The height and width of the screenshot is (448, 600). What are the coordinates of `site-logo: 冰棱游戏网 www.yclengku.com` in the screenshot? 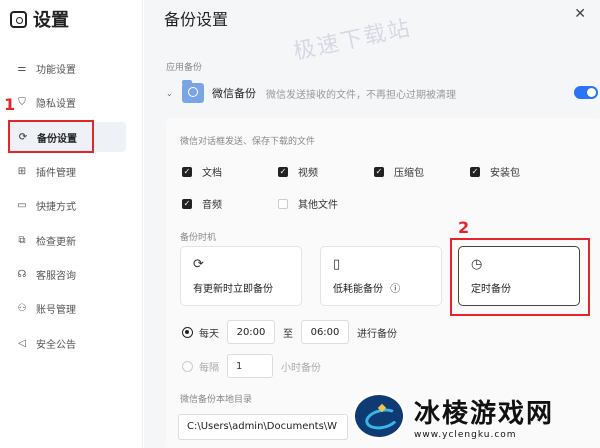 It's located at (453, 416).